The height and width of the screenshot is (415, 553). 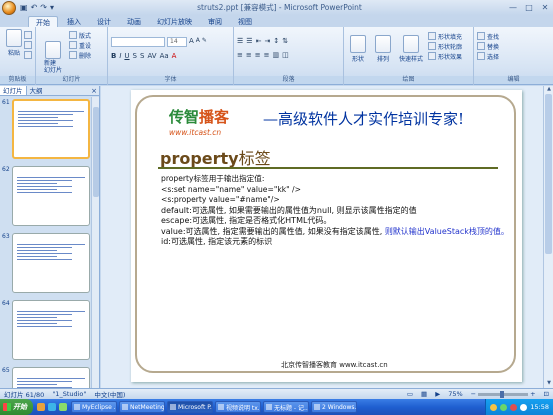 I want to click on font-color-icon: A, so click(x=174, y=56).